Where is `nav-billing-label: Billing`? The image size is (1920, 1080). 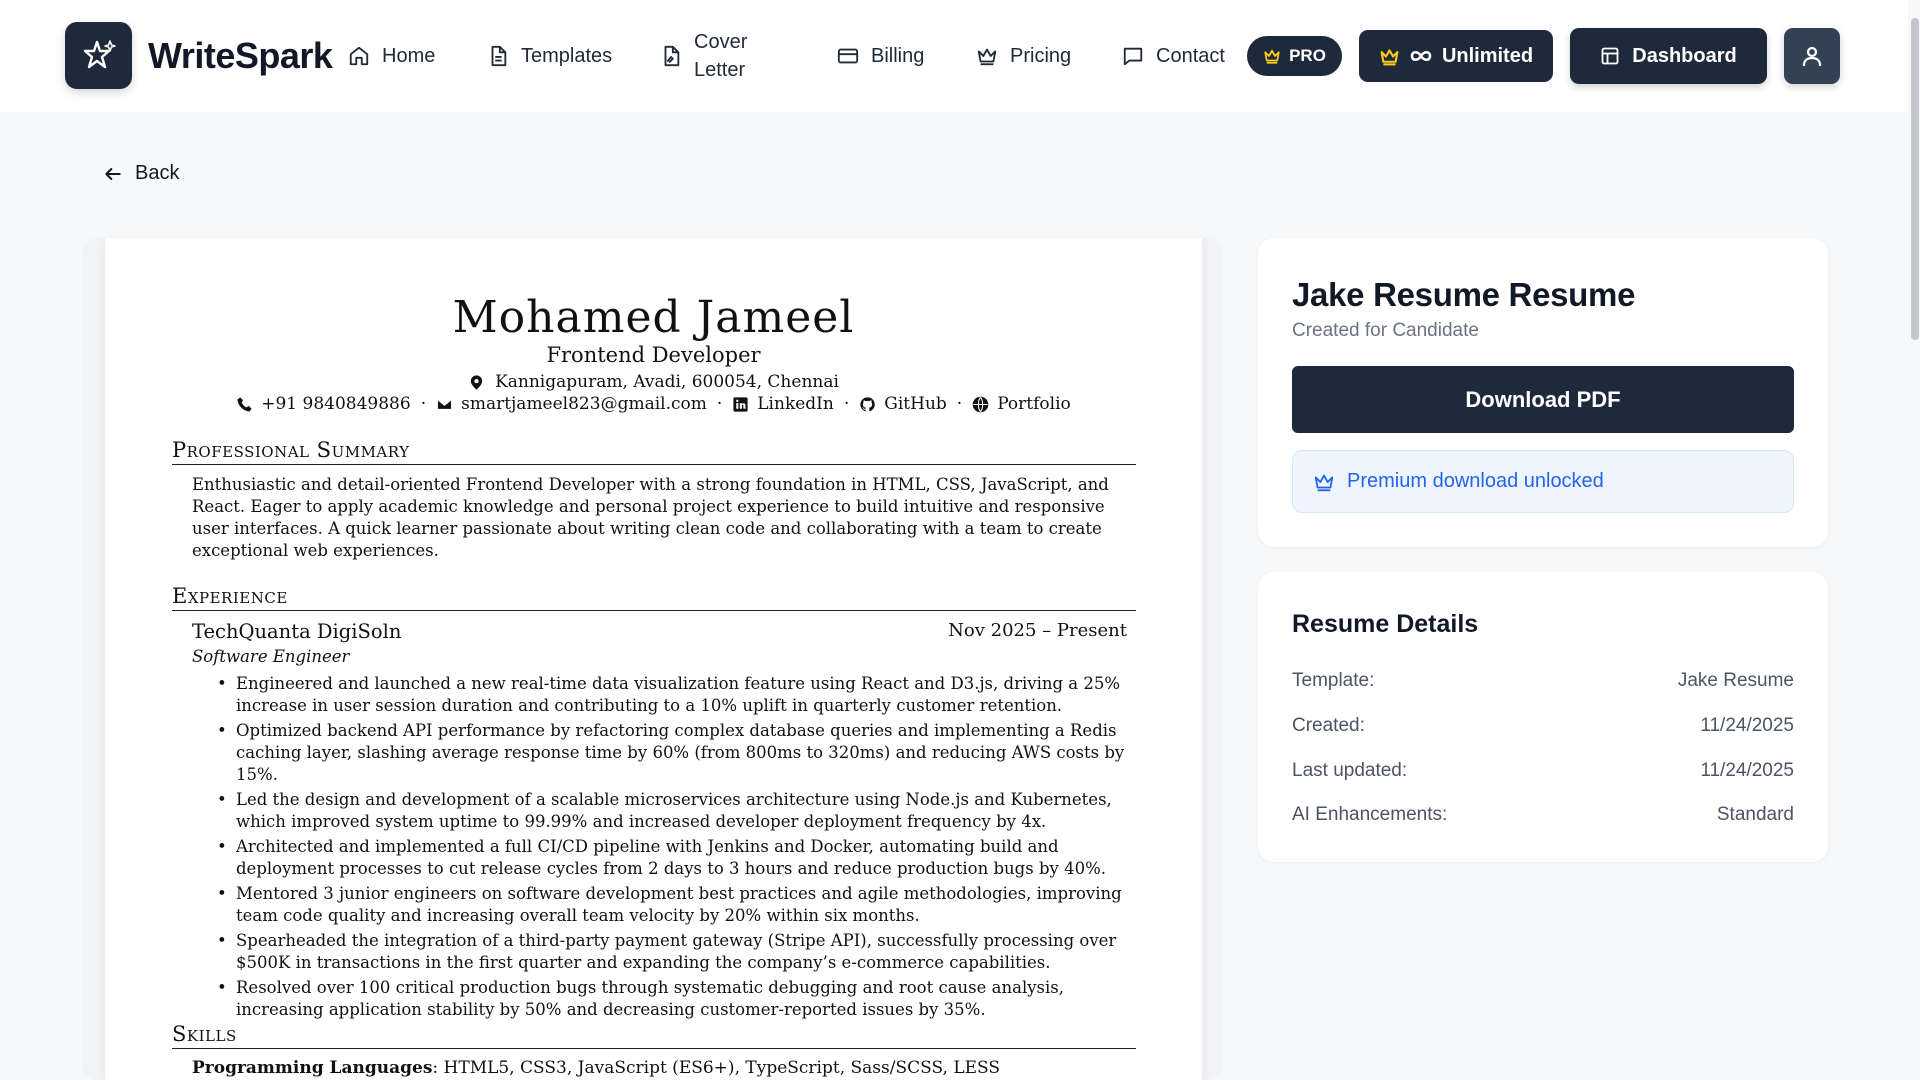
nav-billing-label: Billing is located at coordinates (898, 55).